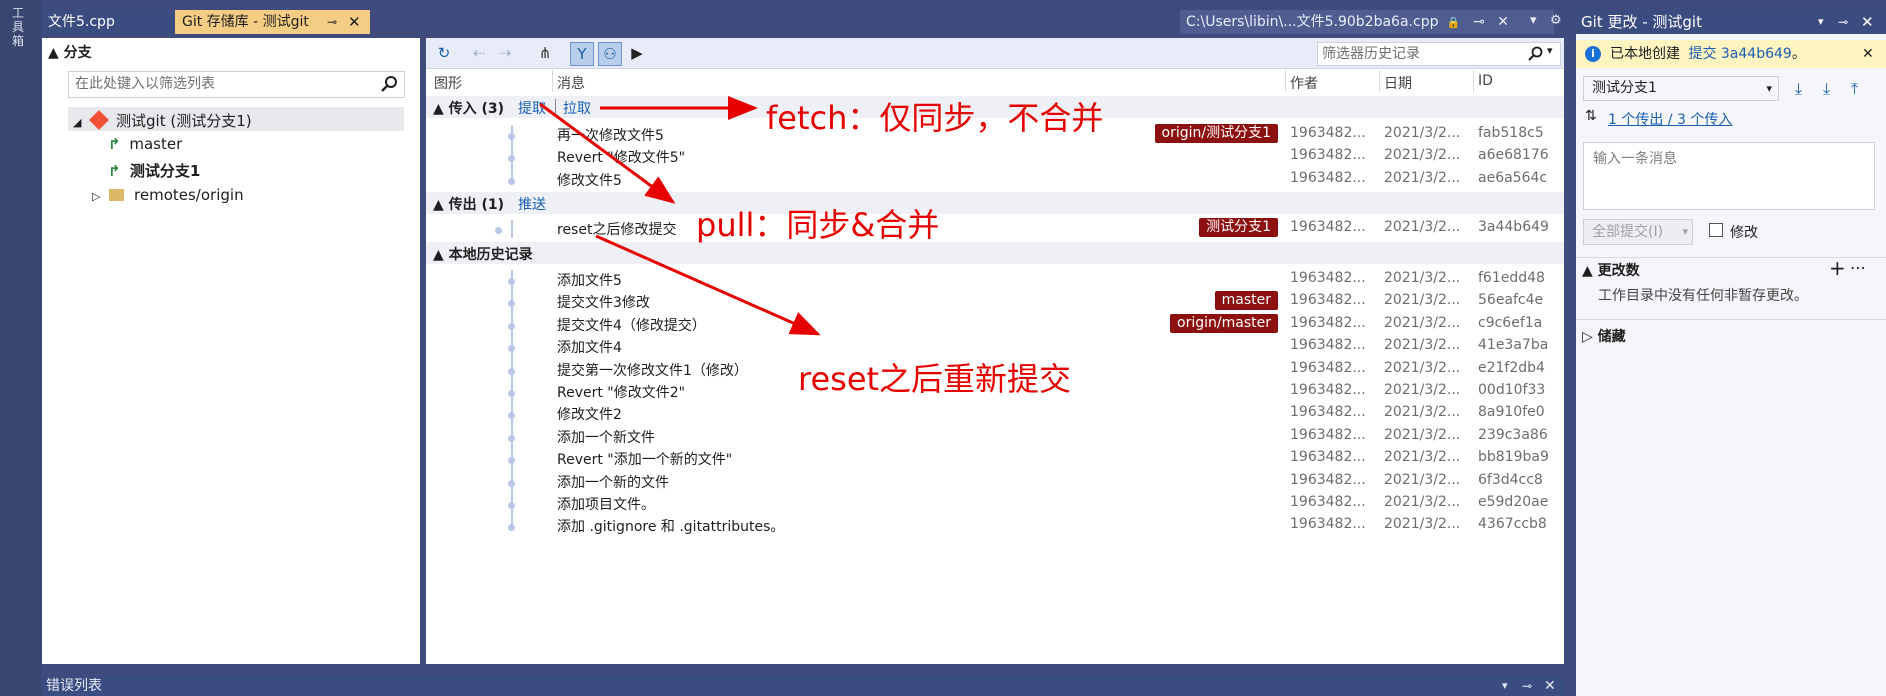  I want to click on outgoing-label: ▲ 传出 (1), so click(468, 204).